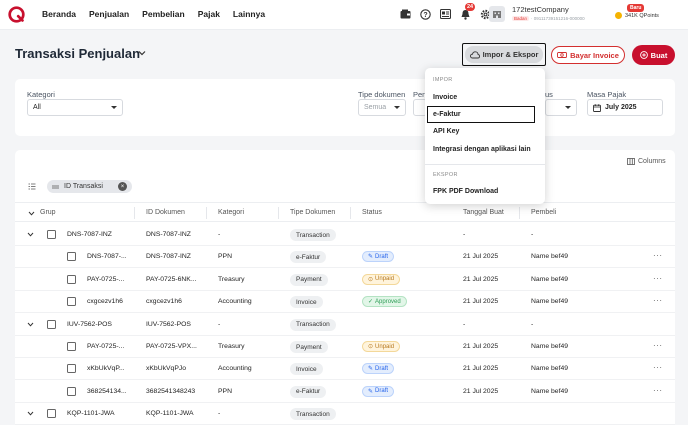  Describe the element at coordinates (504, 54) in the screenshot. I see `impor-ekspor-button: Impor & Ekspor` at that location.